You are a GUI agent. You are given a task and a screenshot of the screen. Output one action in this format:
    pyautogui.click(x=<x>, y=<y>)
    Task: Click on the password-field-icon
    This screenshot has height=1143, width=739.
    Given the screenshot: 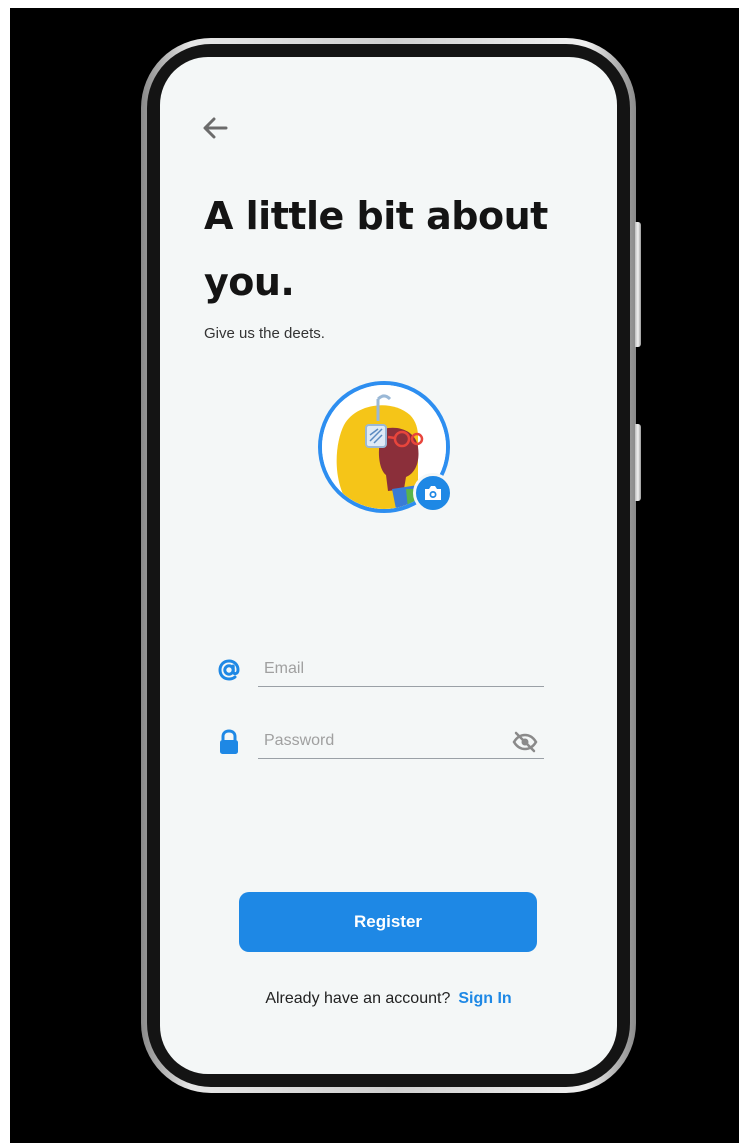 What is the action you would take?
    pyautogui.click(x=229, y=742)
    